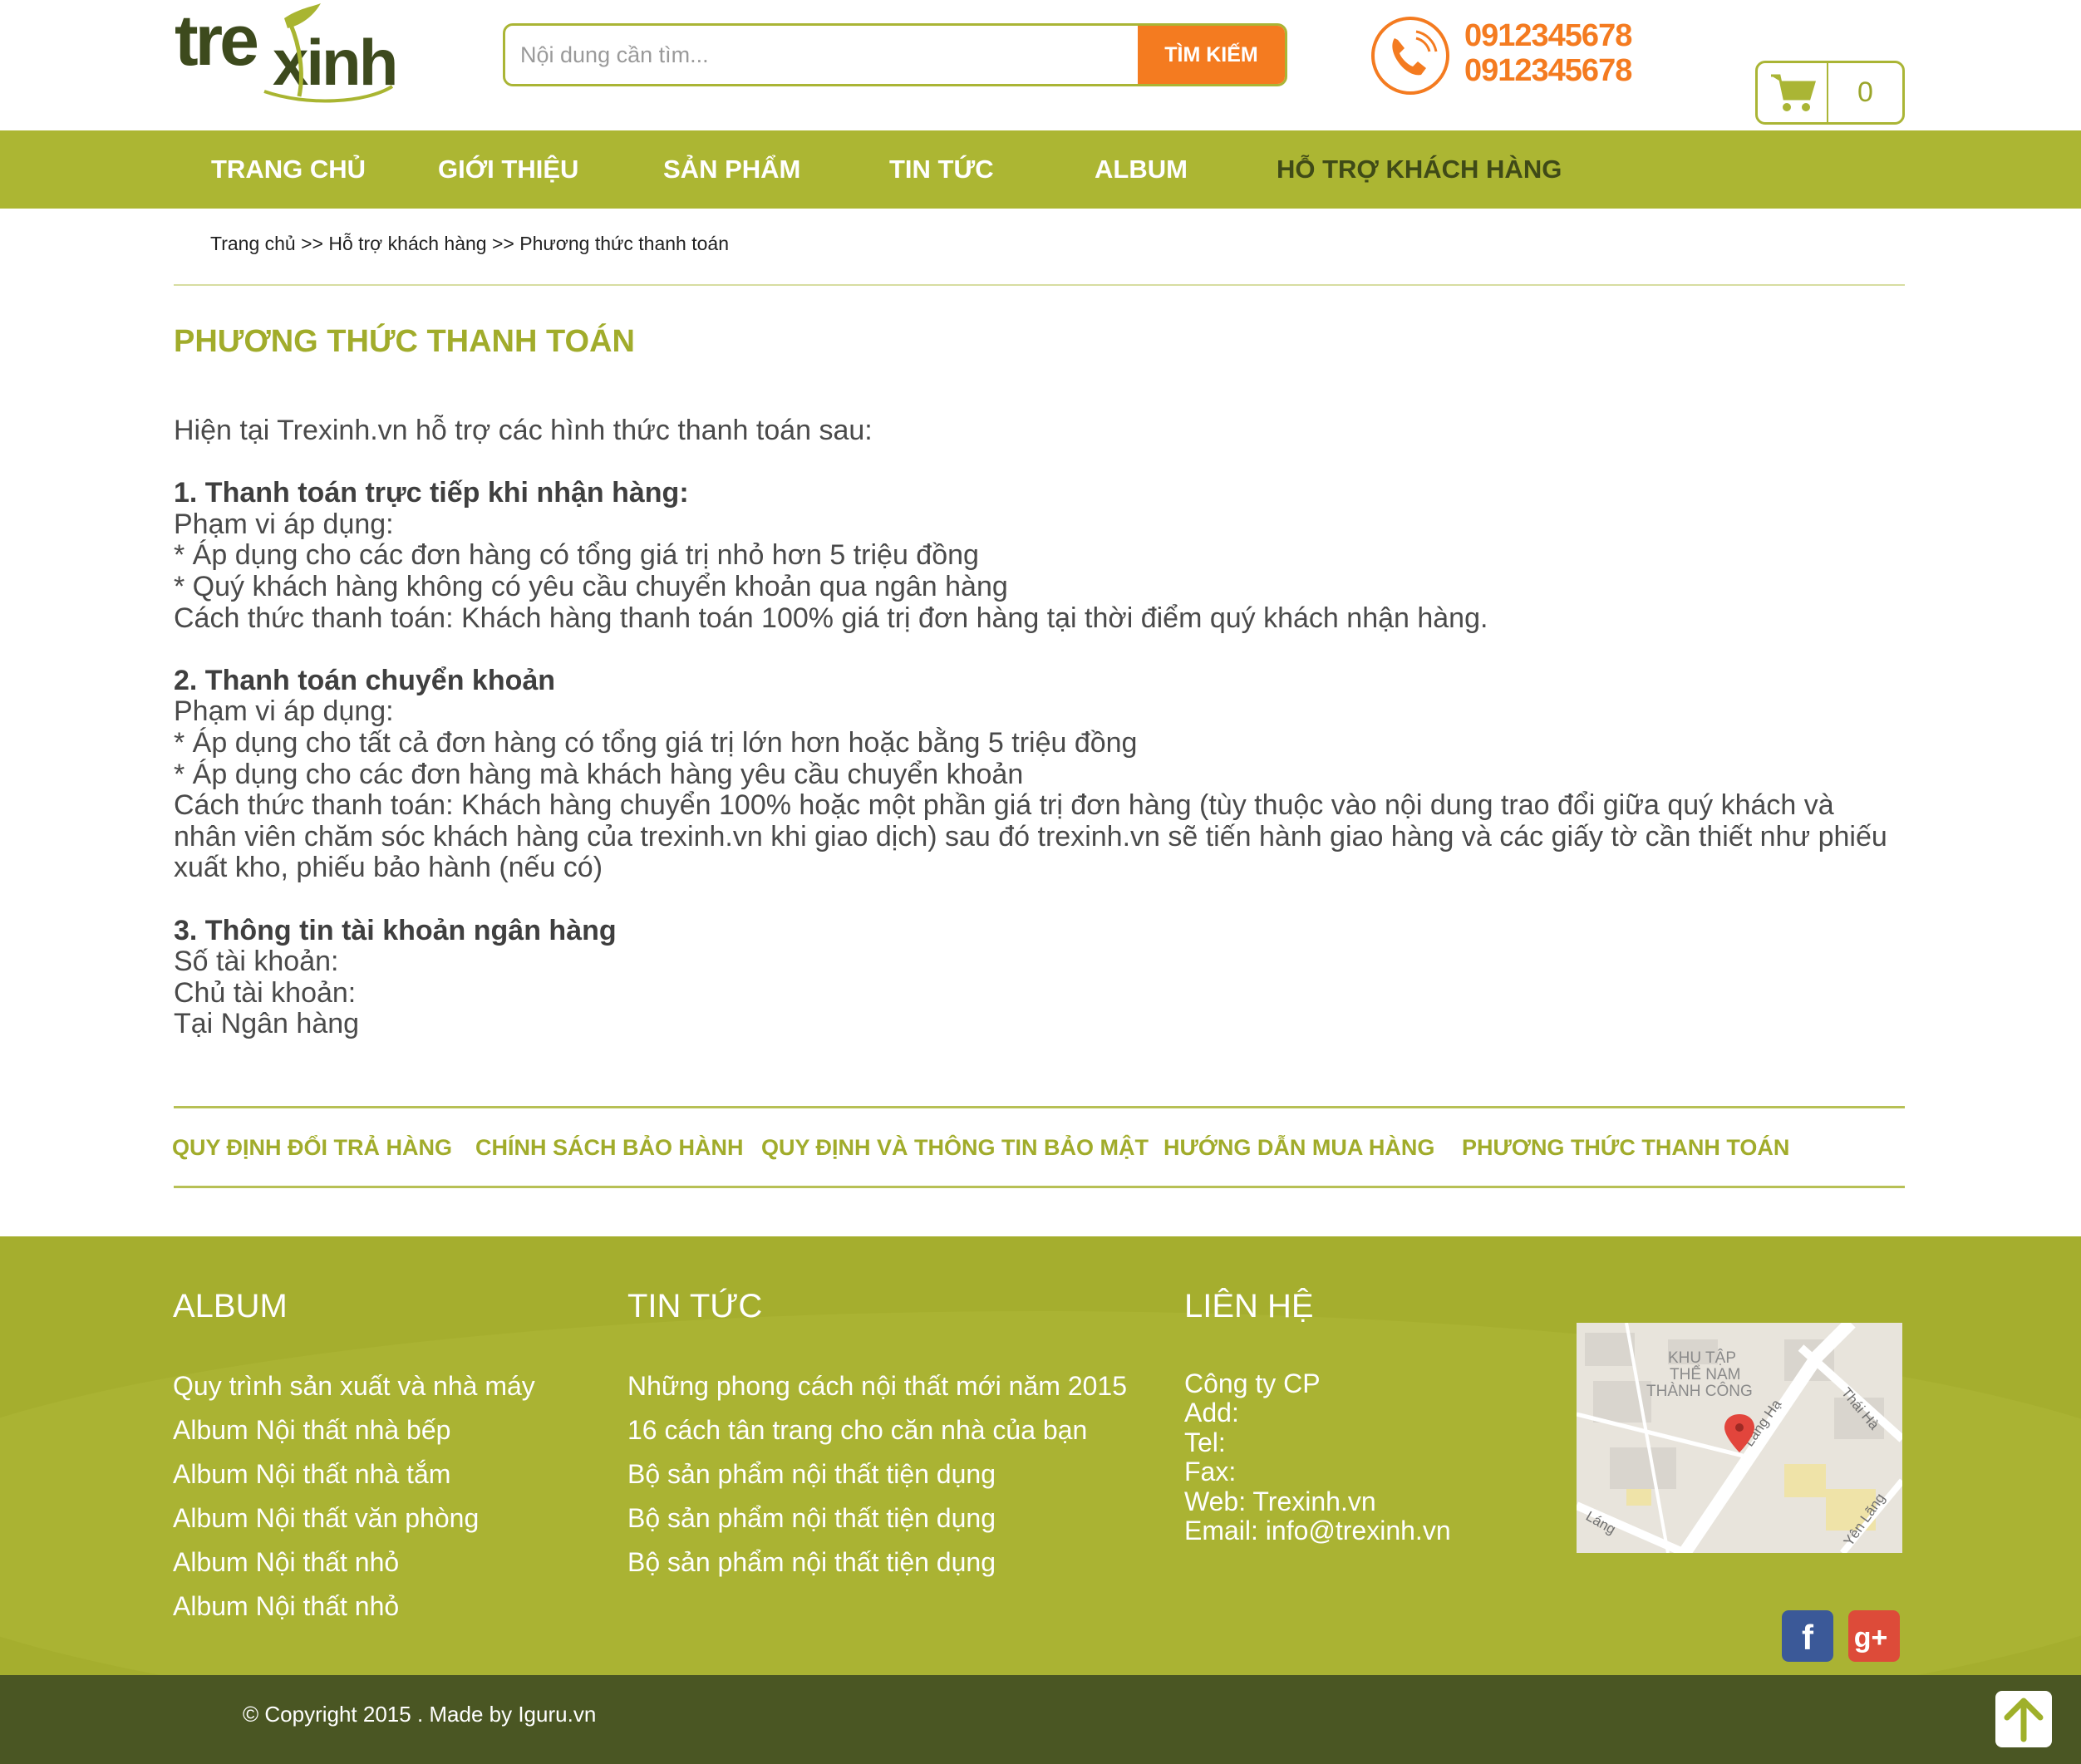 This screenshot has height=1764, width=2081. I want to click on contact-company: Công ty CP, so click(1252, 1383).